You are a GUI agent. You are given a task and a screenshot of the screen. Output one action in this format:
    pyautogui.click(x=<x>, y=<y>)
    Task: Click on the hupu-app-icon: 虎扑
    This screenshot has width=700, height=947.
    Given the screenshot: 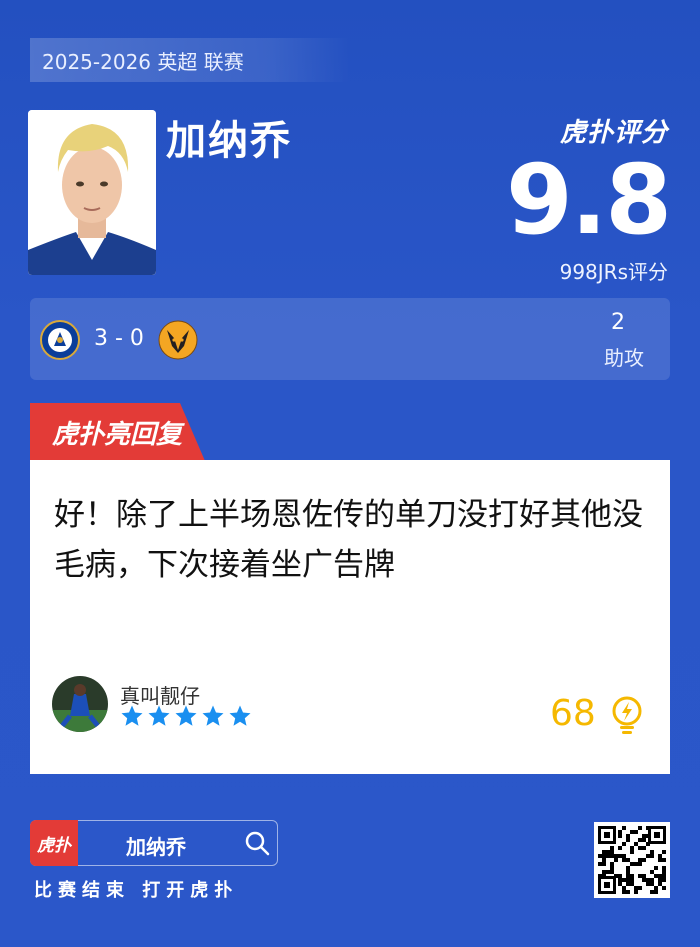 What is the action you would take?
    pyautogui.click(x=54, y=843)
    